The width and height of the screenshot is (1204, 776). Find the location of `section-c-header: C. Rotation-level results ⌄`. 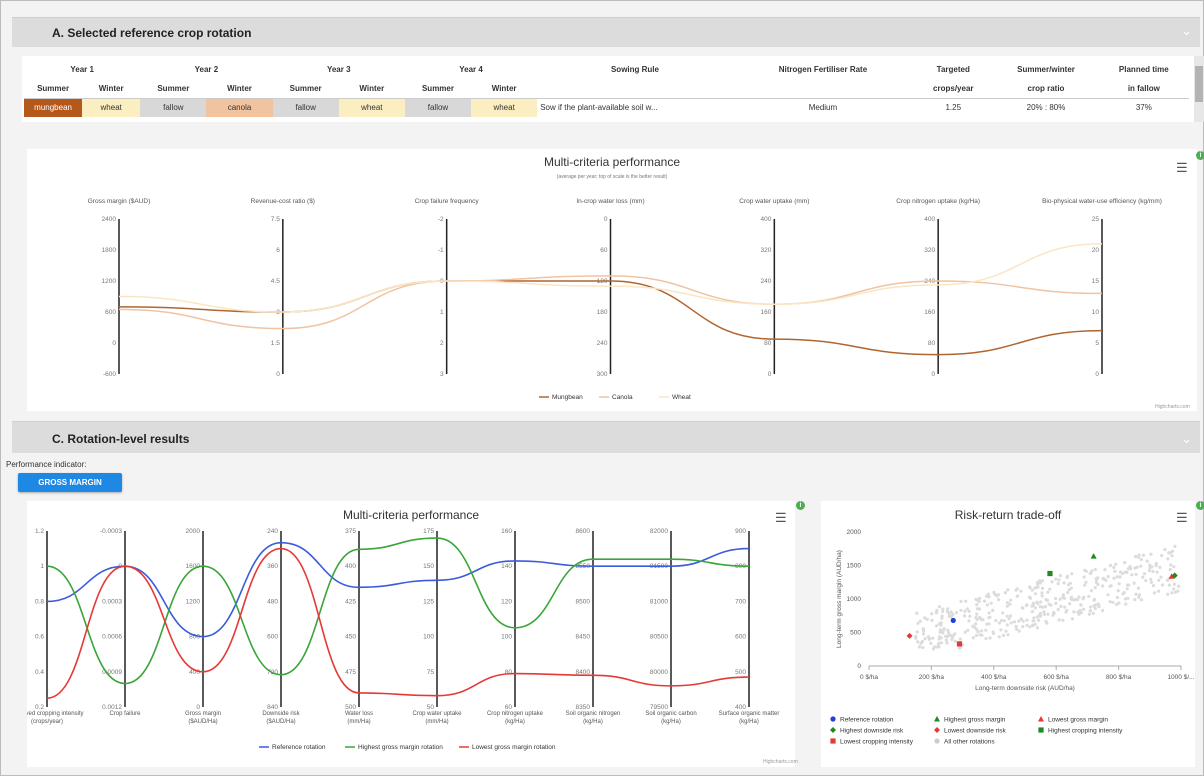

section-c-header: C. Rotation-level results ⌄ is located at coordinates (606, 437).